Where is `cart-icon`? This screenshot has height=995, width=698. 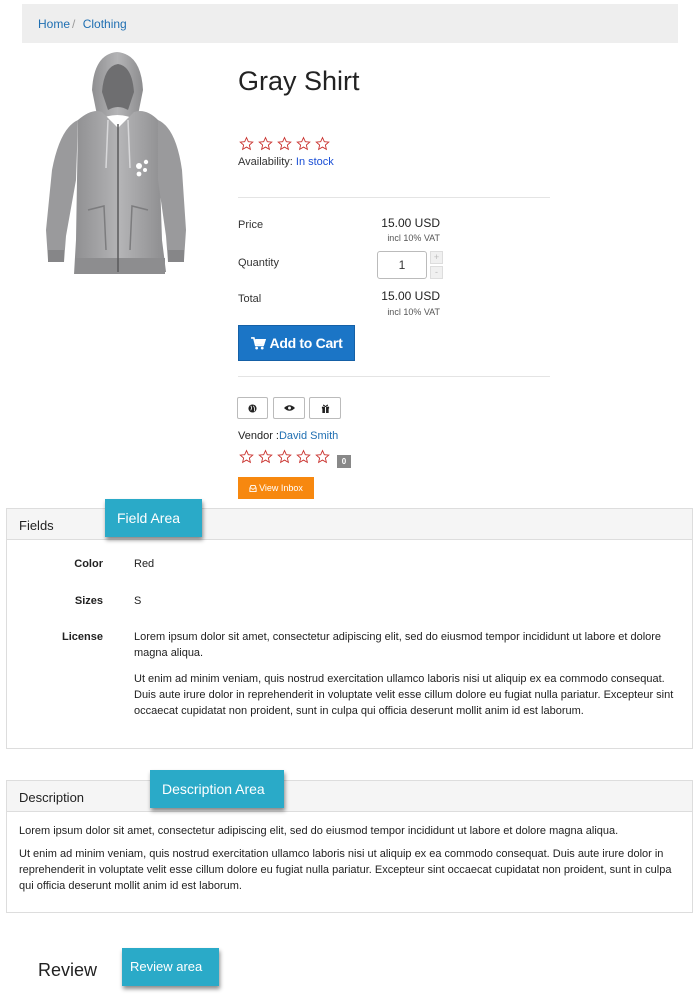
cart-icon is located at coordinates (258, 343).